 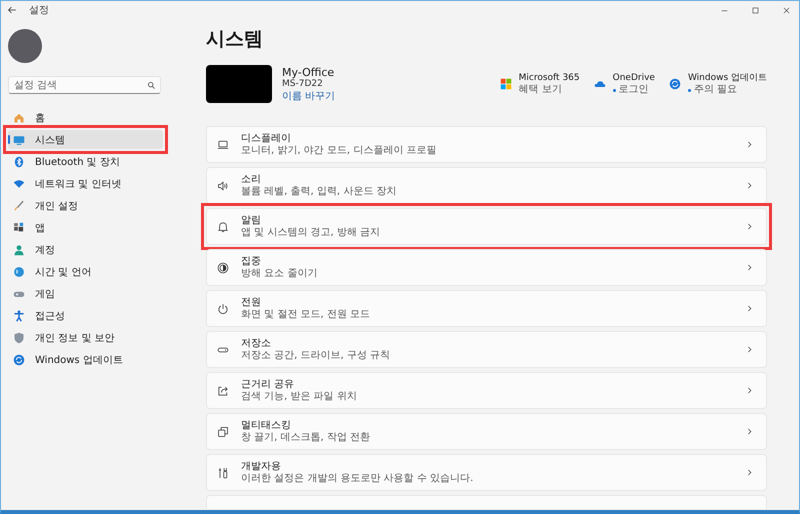 What do you see at coordinates (303, 84) in the screenshot?
I see `device-model: MS-7D22` at bounding box center [303, 84].